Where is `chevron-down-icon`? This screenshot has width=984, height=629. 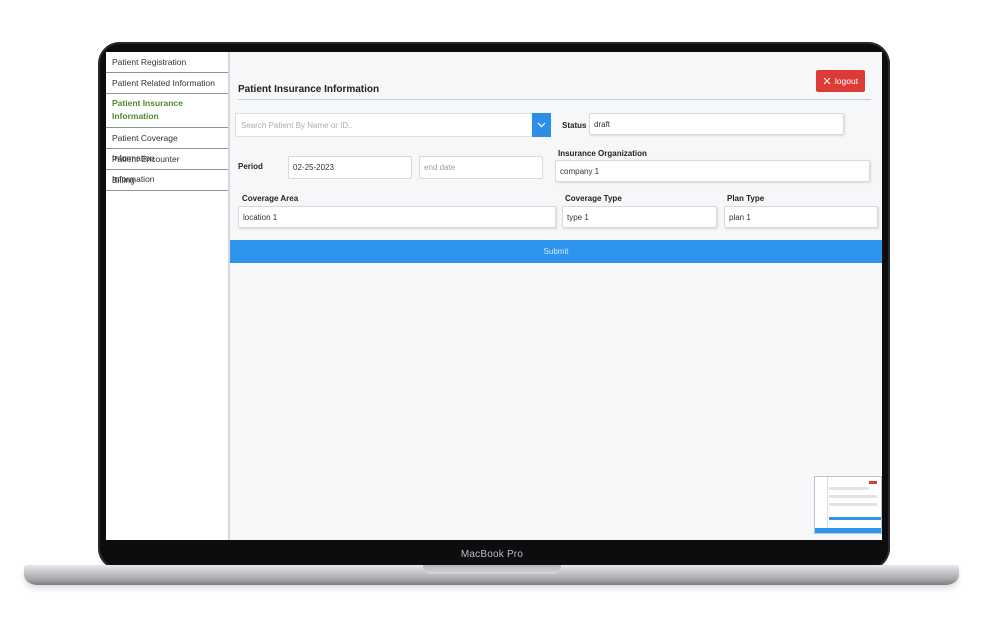
chevron-down-icon is located at coordinates (541, 125).